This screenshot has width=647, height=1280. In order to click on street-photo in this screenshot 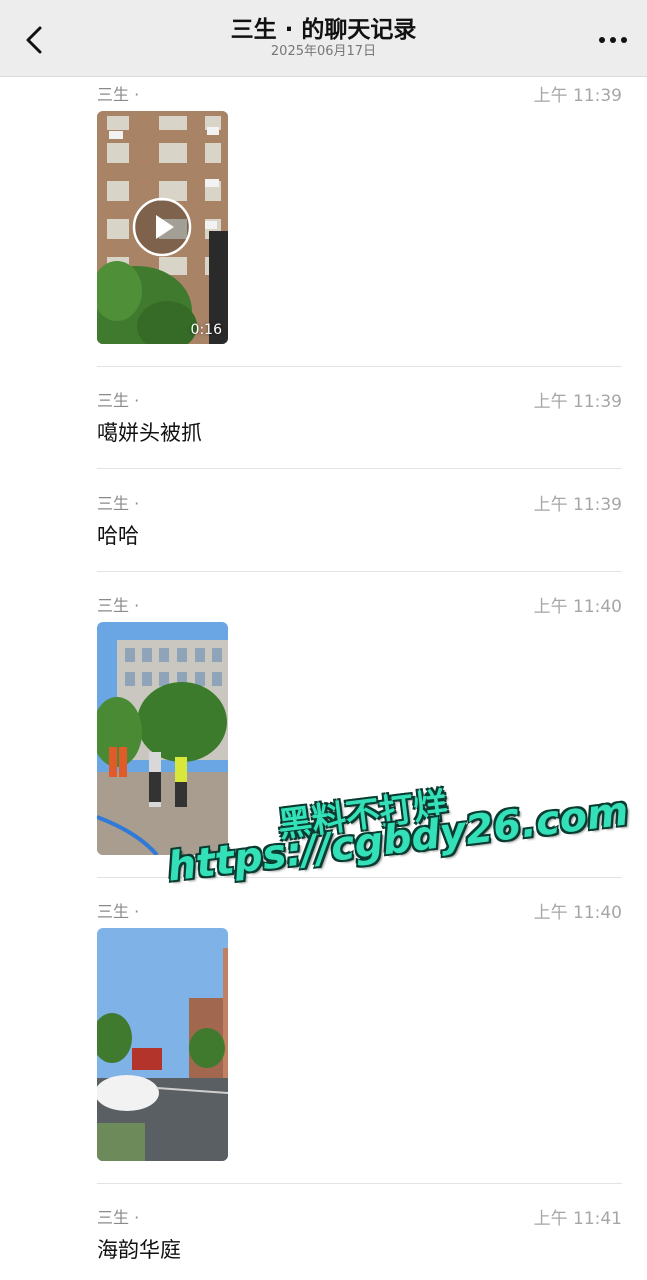, I will do `click(162, 1044)`.